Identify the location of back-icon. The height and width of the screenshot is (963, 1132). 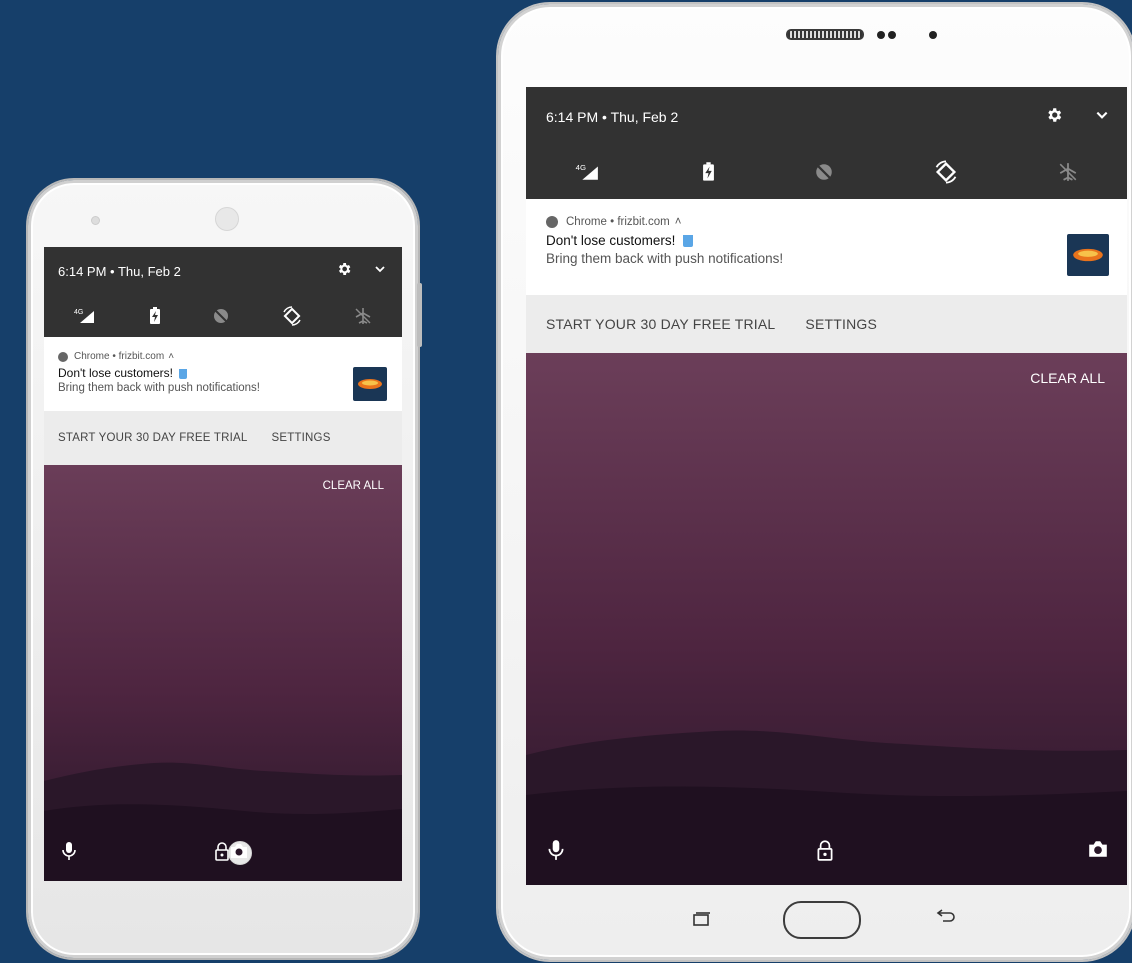
(946, 919).